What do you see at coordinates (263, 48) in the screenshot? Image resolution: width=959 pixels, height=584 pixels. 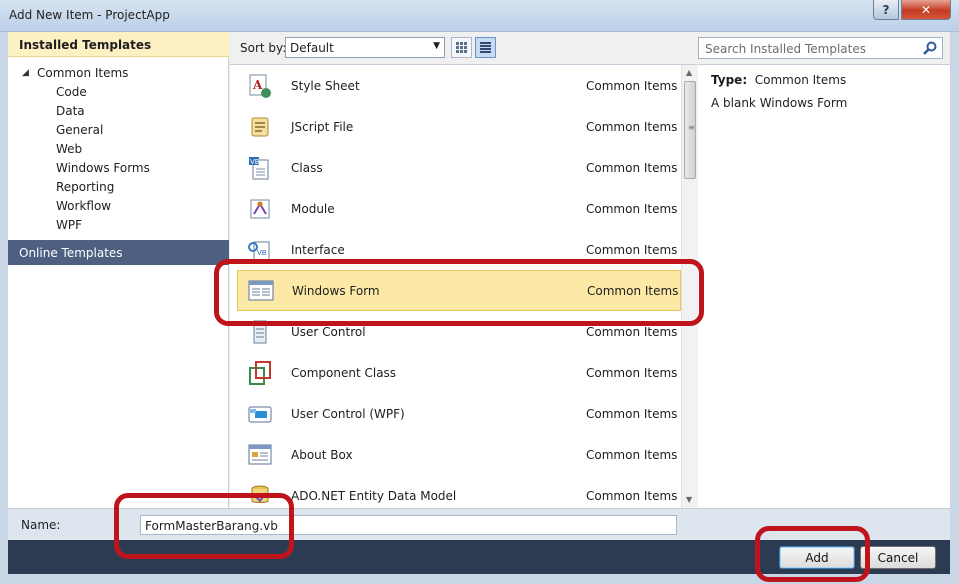 I see `sort-label: Sort by:` at bounding box center [263, 48].